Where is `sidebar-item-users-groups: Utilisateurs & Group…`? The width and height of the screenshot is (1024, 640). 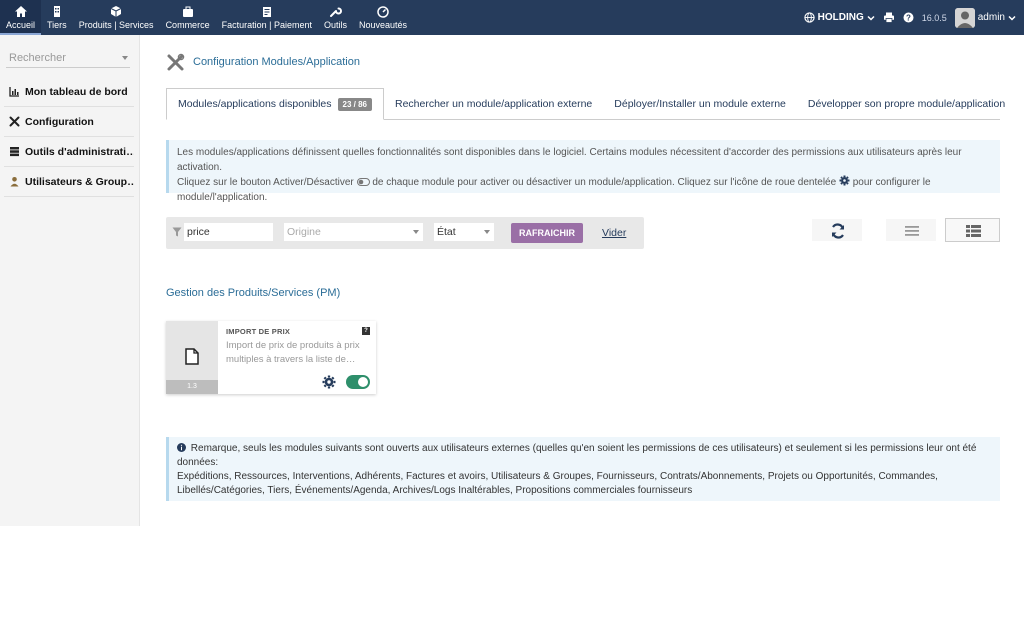
sidebar-item-users-groups: Utilisateurs & Group… is located at coordinates (69, 182).